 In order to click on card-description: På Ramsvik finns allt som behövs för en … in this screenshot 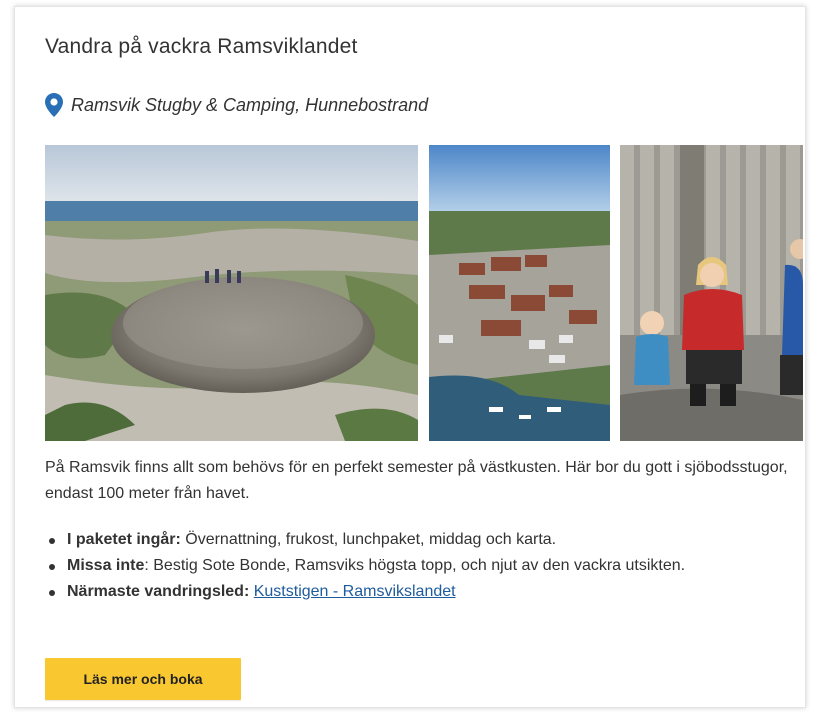, I will do `click(416, 480)`.